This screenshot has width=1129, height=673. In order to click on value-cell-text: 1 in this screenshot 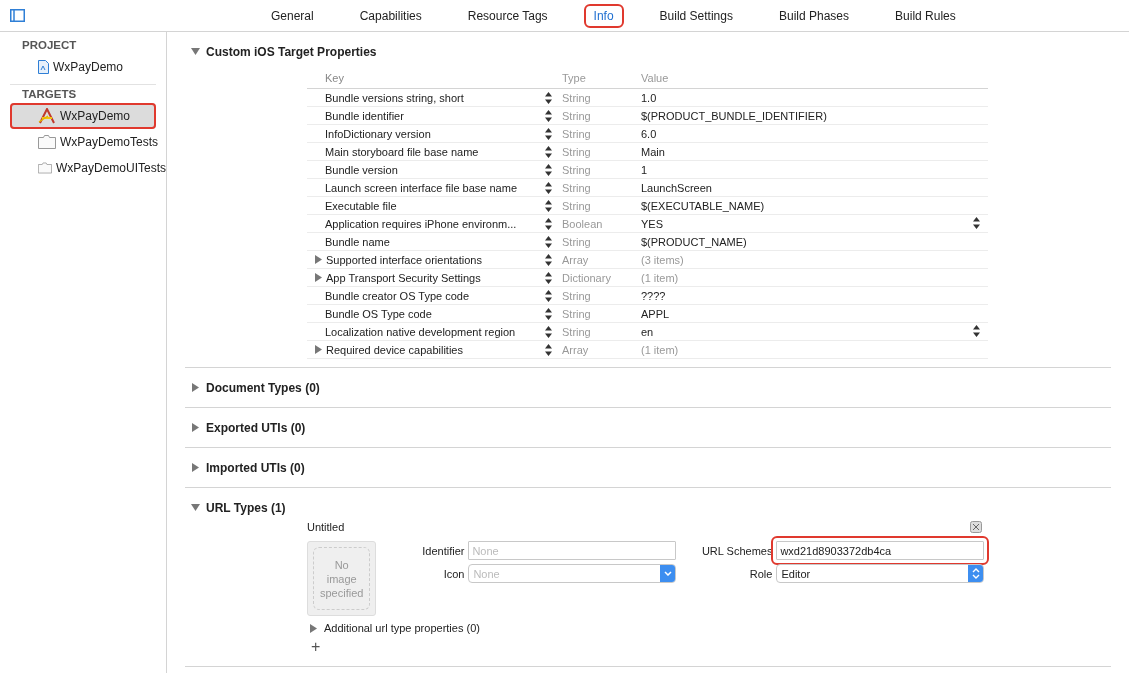, I will do `click(645, 169)`.